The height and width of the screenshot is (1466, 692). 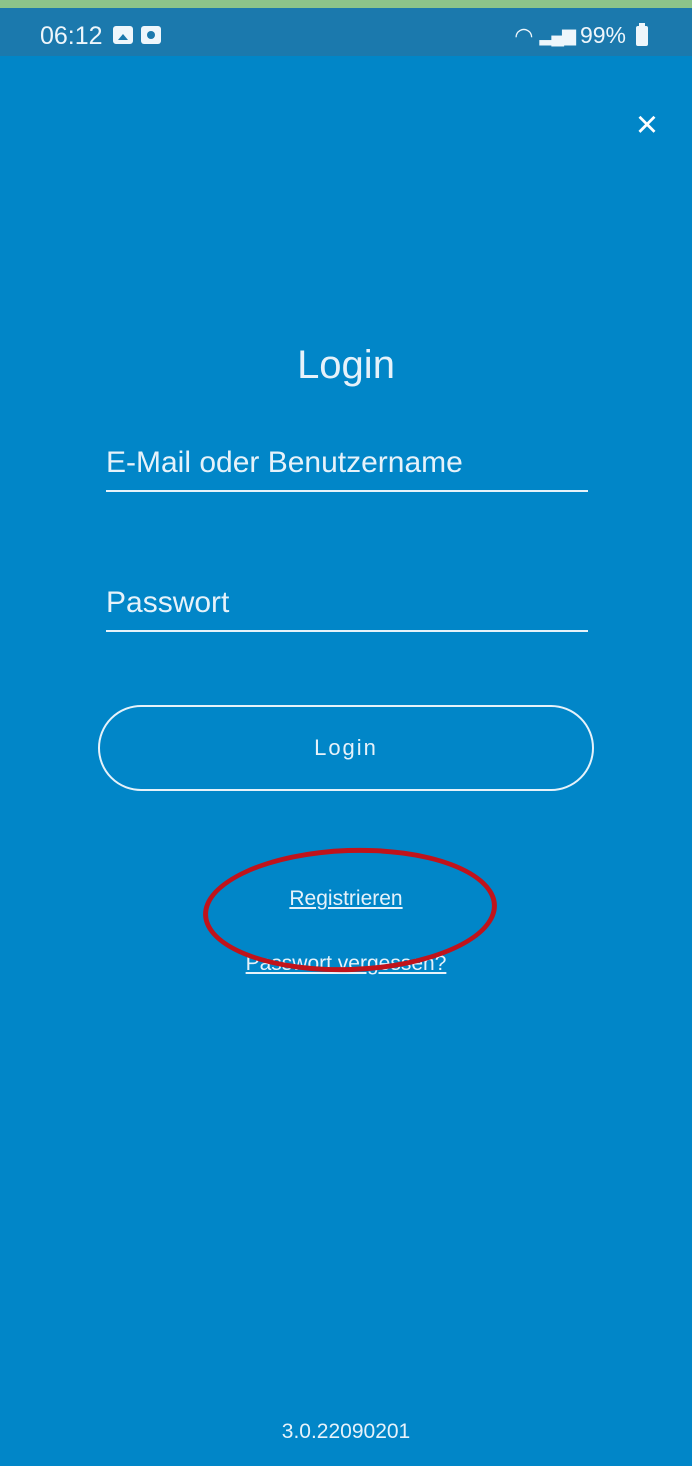 What do you see at coordinates (557, 35) in the screenshot?
I see `signal-icon: ▂▄▆` at bounding box center [557, 35].